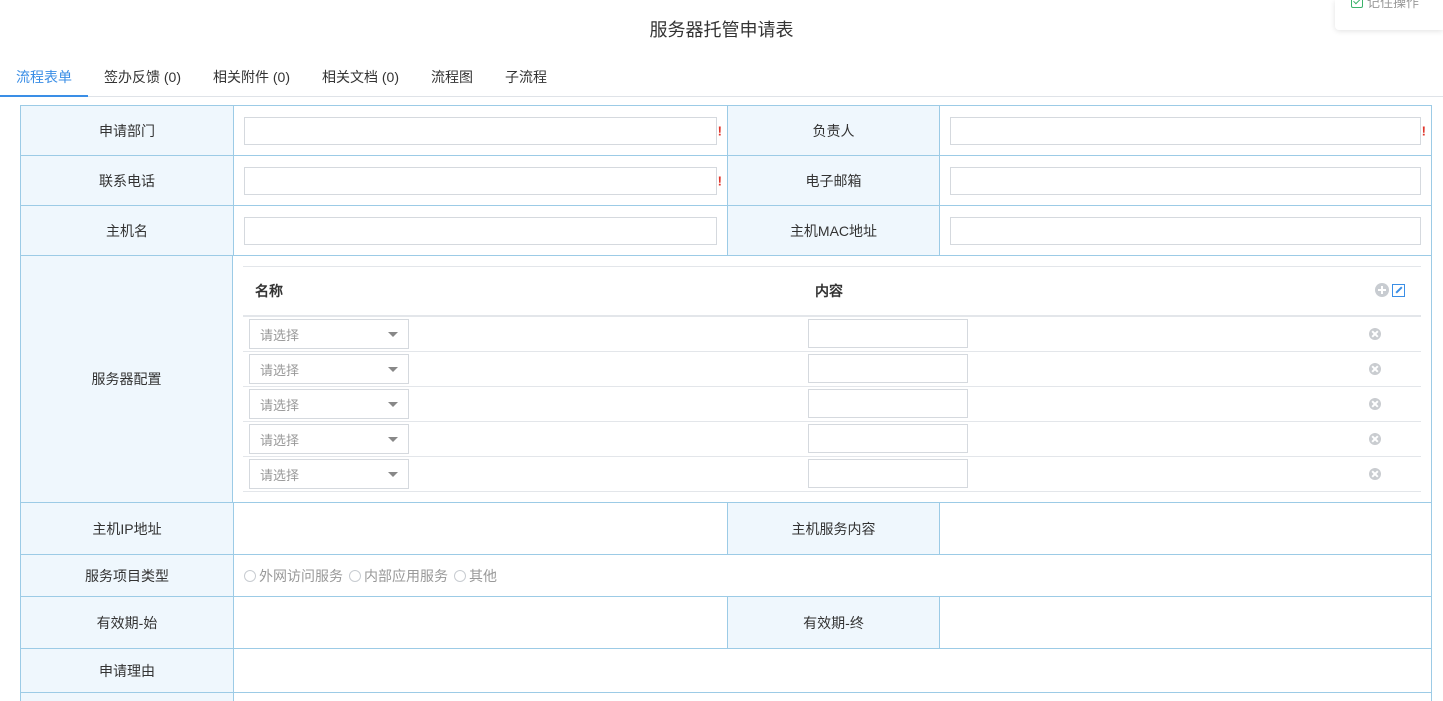  What do you see at coordinates (406, 575) in the screenshot?
I see `radio-label: 内部应用服务` at bounding box center [406, 575].